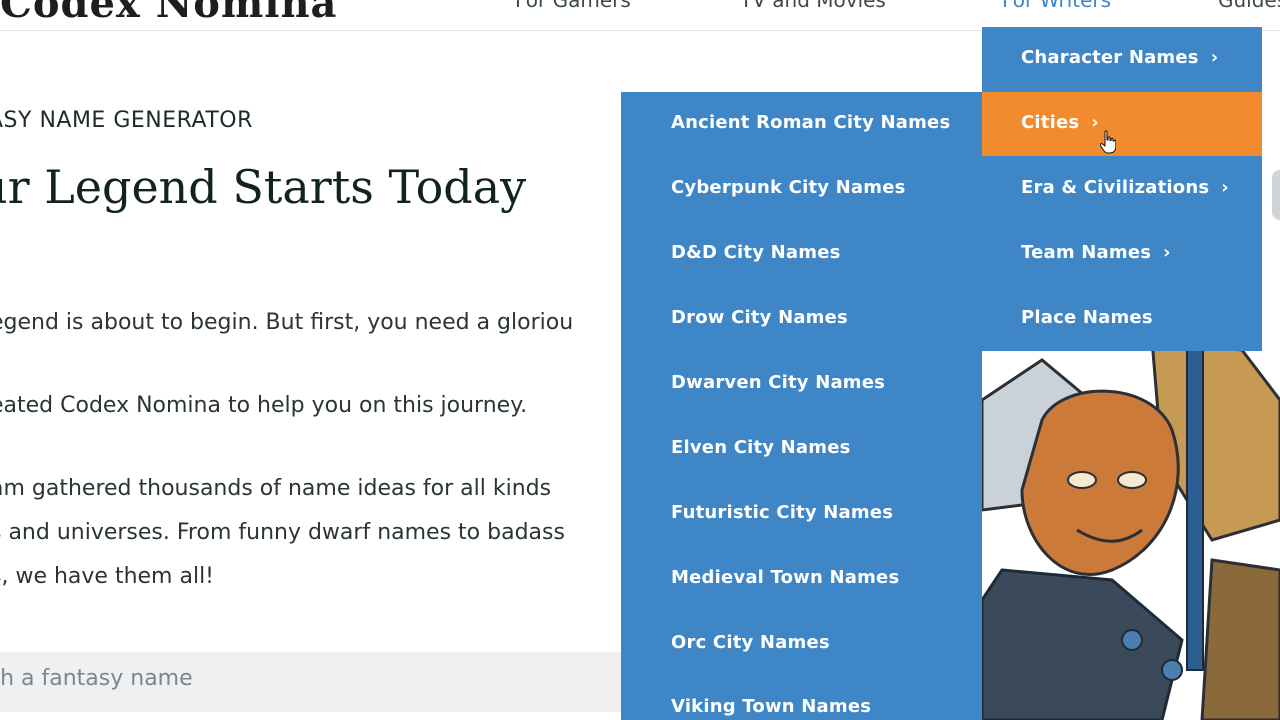 This screenshot has height=720, width=1280. Describe the element at coordinates (761, 447) in the screenshot. I see `submenu-item-elven: Elven City Names` at that location.